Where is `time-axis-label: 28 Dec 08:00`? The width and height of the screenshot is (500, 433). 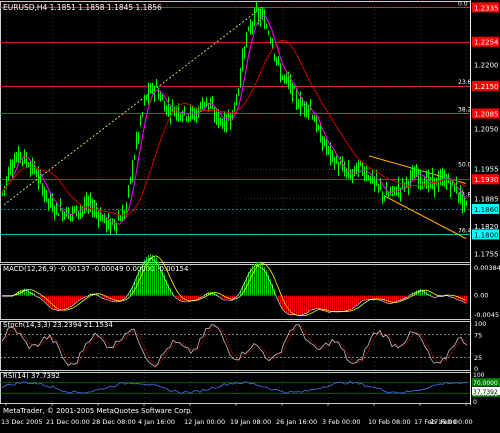
time-axis-label: 28 Dec 08:00 is located at coordinates (114, 422).